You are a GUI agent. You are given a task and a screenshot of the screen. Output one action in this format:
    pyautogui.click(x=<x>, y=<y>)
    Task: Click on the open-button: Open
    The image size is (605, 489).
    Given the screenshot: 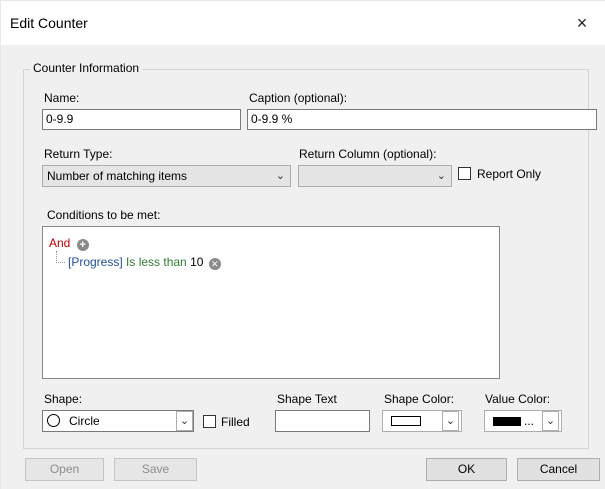 What is the action you would take?
    pyautogui.click(x=64, y=469)
    